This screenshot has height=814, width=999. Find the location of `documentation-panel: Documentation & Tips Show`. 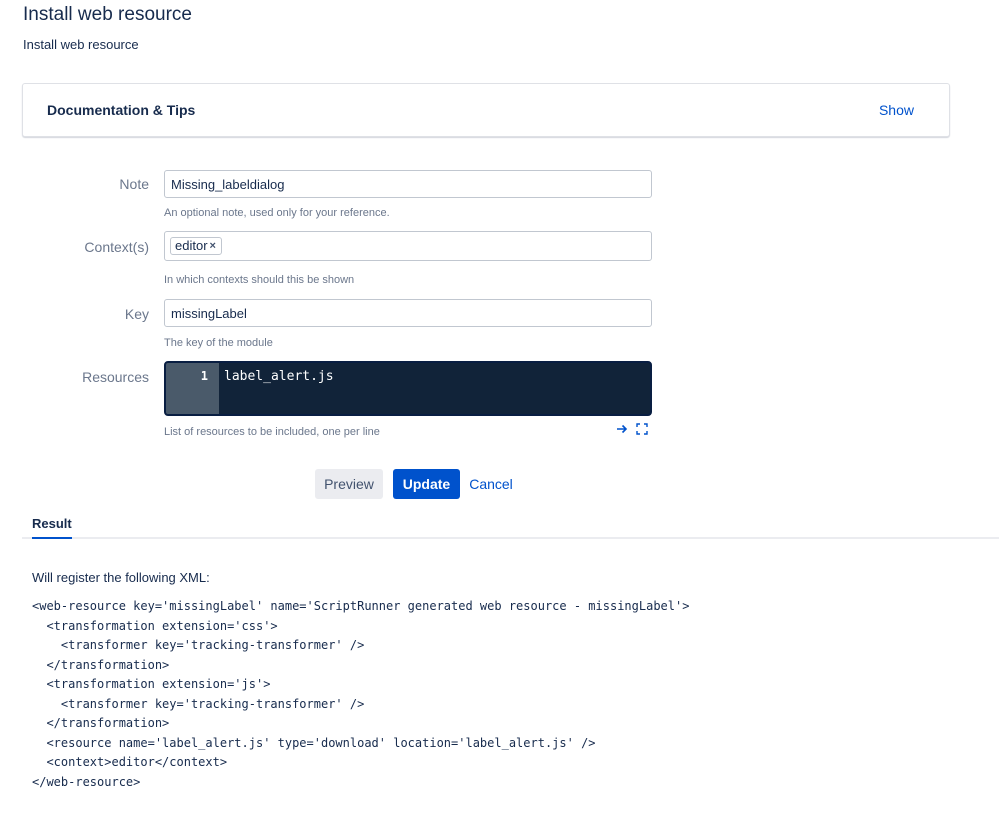

documentation-panel: Documentation & Tips Show is located at coordinates (486, 110).